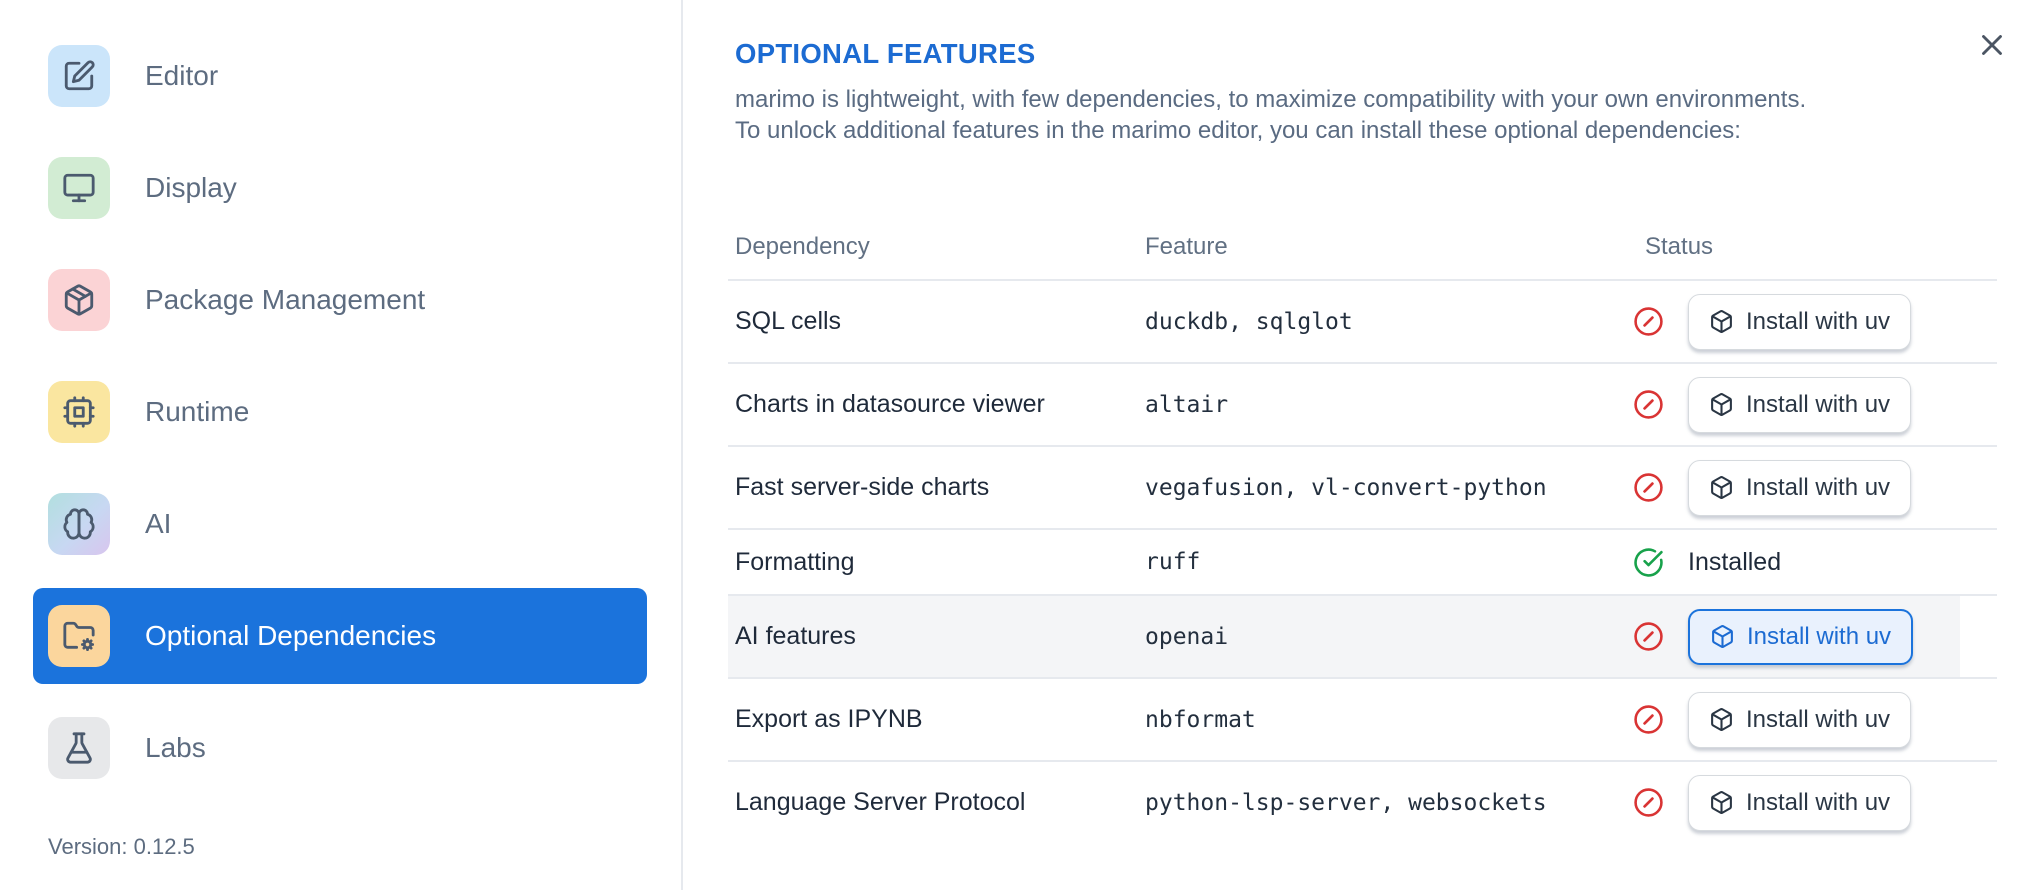 Image resolution: width=2042 pixels, height=890 pixels. What do you see at coordinates (79, 76) in the screenshot?
I see `editor-icon` at bounding box center [79, 76].